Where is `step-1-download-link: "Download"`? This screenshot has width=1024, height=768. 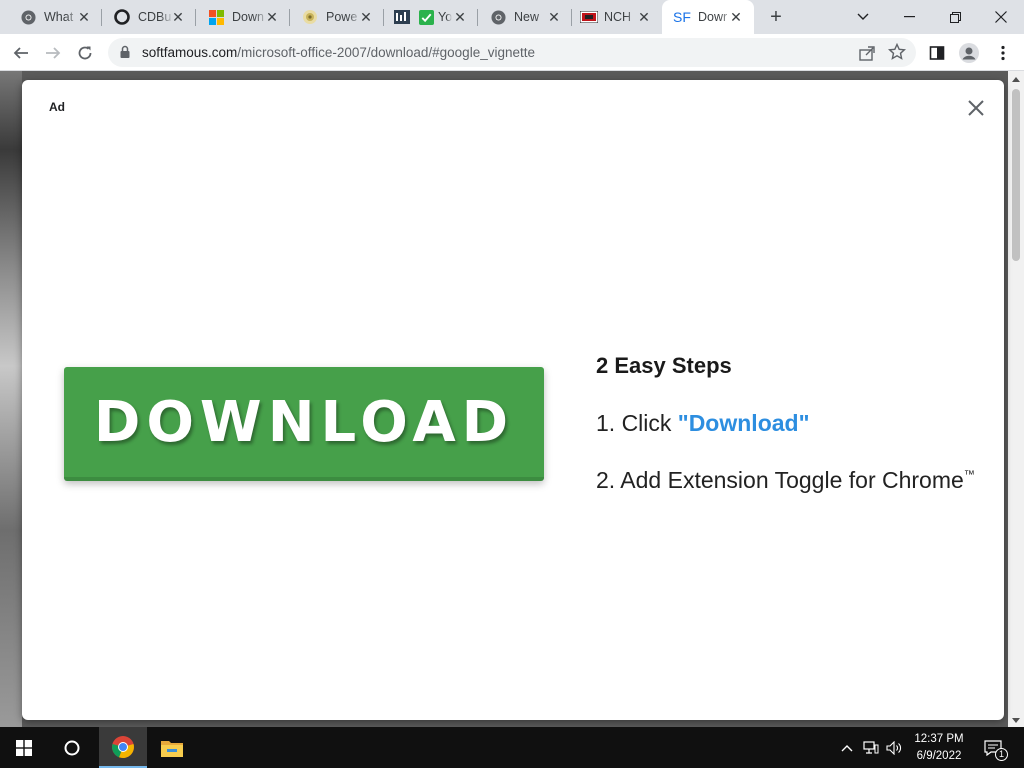 step-1-download-link: "Download" is located at coordinates (744, 423).